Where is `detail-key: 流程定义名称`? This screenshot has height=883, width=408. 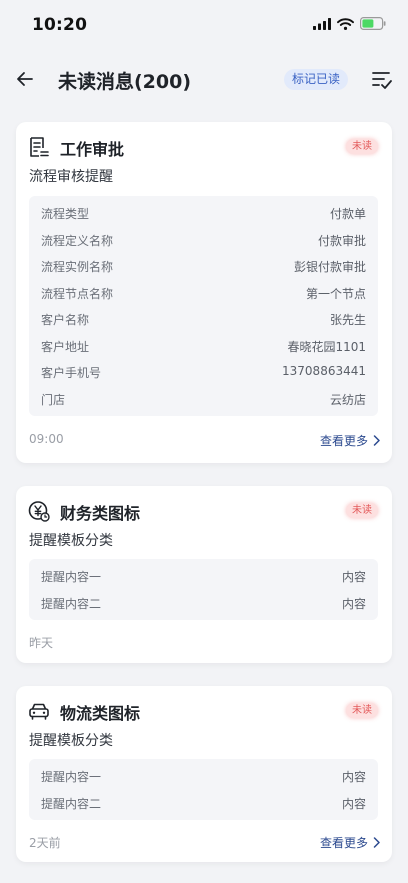
detail-key: 流程定义名称 is located at coordinates (77, 240).